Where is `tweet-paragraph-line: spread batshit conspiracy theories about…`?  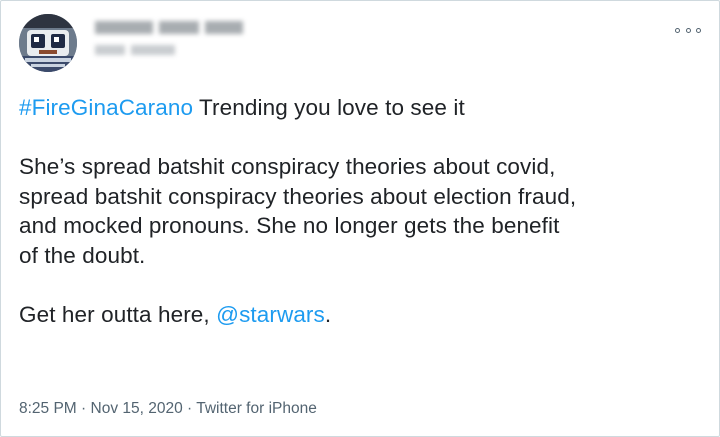
tweet-paragraph-line: spread batshit conspiracy theories about… is located at coordinates (298, 196).